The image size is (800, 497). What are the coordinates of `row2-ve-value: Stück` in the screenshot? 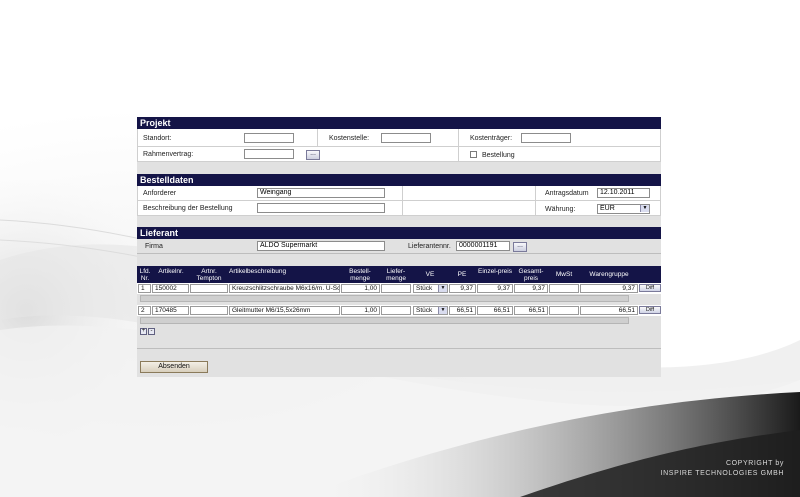 It's located at (424, 310).